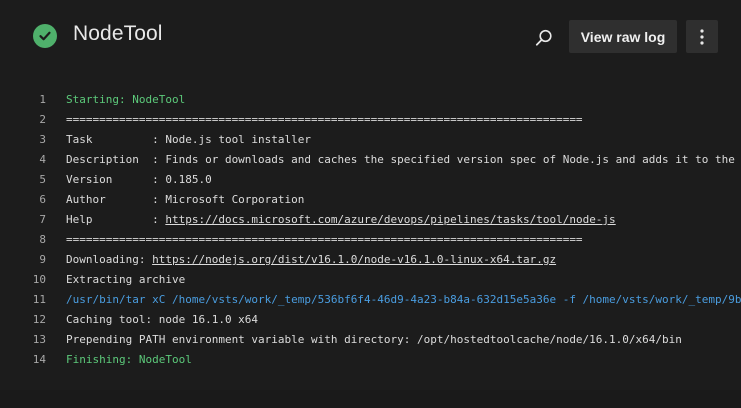 The height and width of the screenshot is (408, 741). What do you see at coordinates (370, 280) in the screenshot?
I see `log-line: 10 Extracting archive` at bounding box center [370, 280].